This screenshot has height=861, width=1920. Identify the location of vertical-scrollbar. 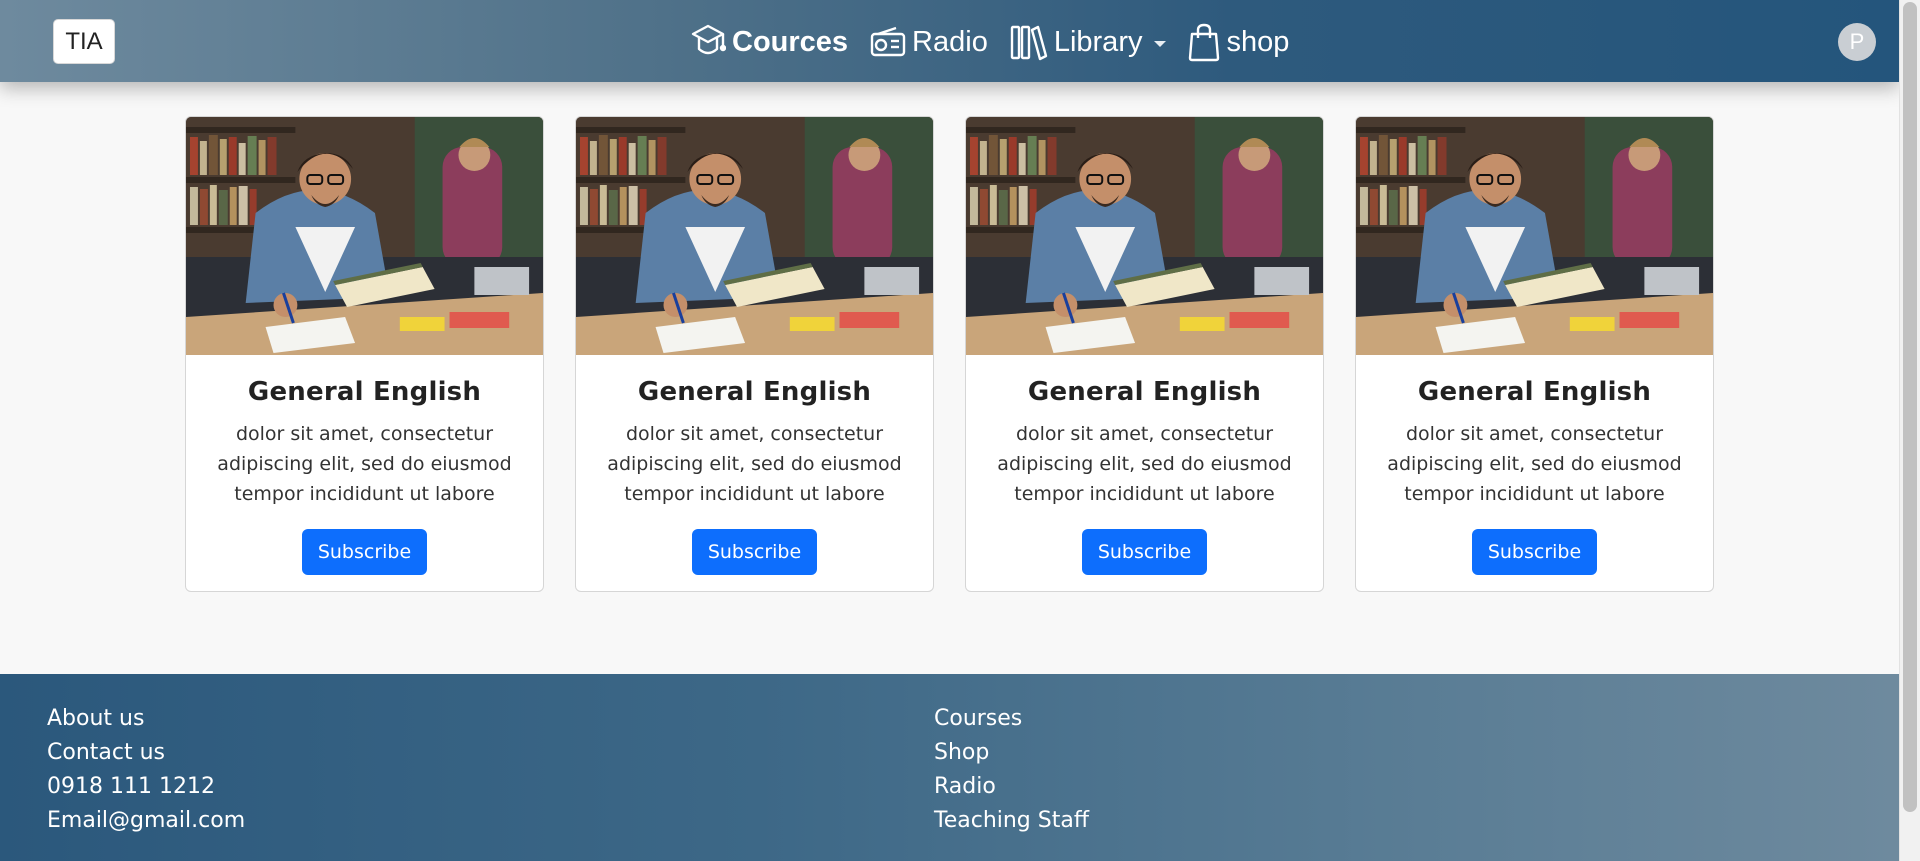
(1909, 430).